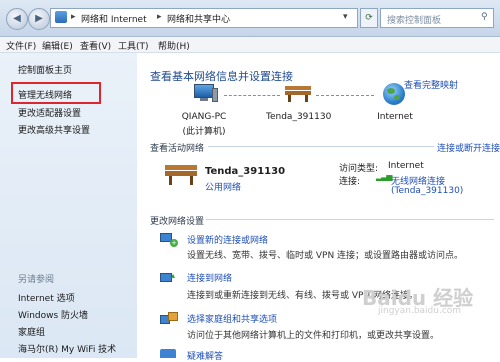 Image resolution: width=500 pixels, height=362 pixels. I want to click on sidebar-link-windows-firewall: Windows 防火墙, so click(53, 314).